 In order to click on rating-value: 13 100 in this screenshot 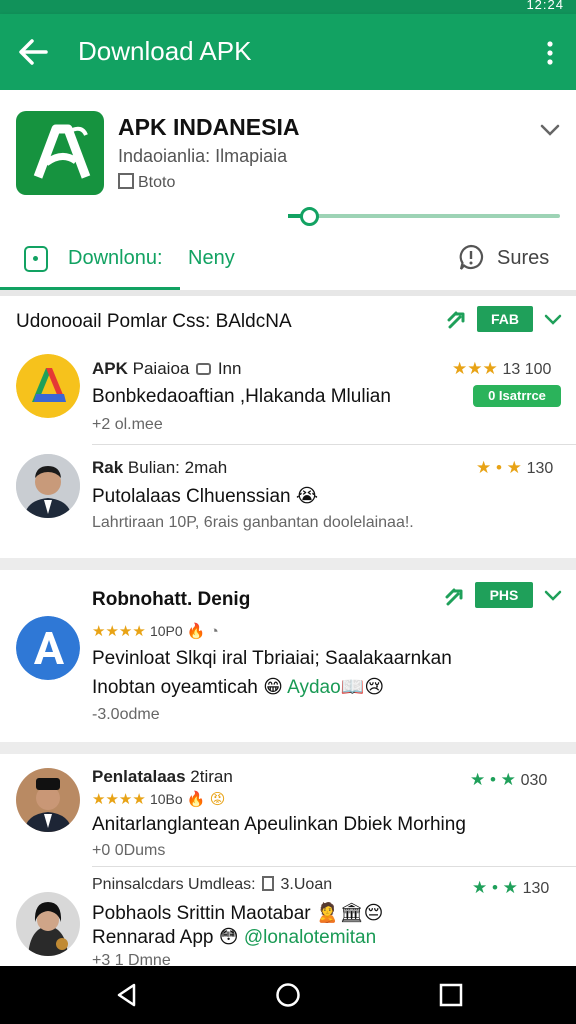, I will do `click(527, 369)`.